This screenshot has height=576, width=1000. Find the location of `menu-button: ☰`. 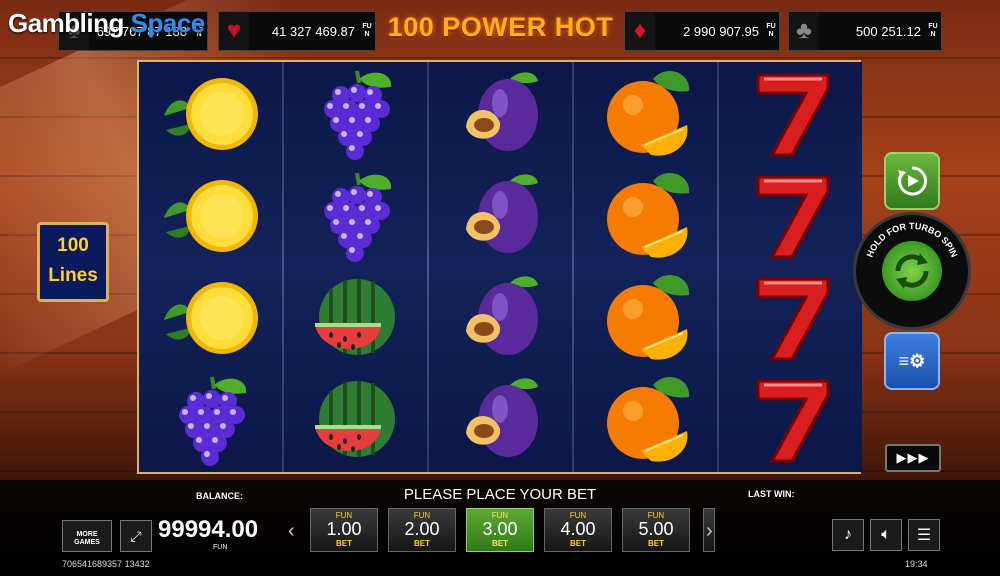

menu-button: ☰ is located at coordinates (924, 535).